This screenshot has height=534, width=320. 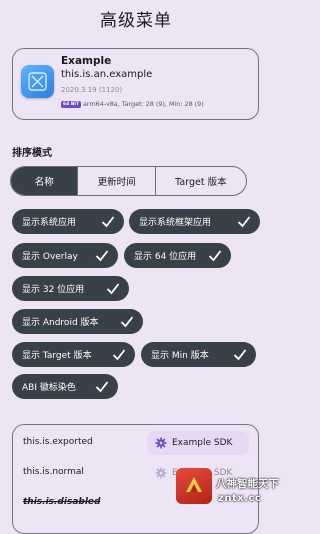 I want to click on chip-label: ABI 徽标染色, so click(x=49, y=388).